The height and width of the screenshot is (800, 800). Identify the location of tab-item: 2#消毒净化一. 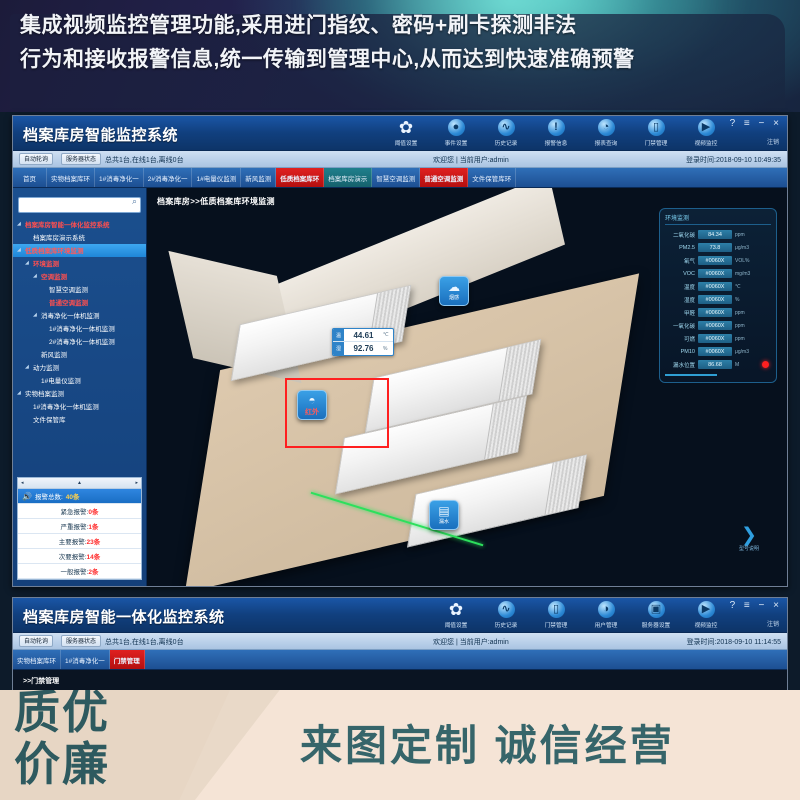
(168, 177).